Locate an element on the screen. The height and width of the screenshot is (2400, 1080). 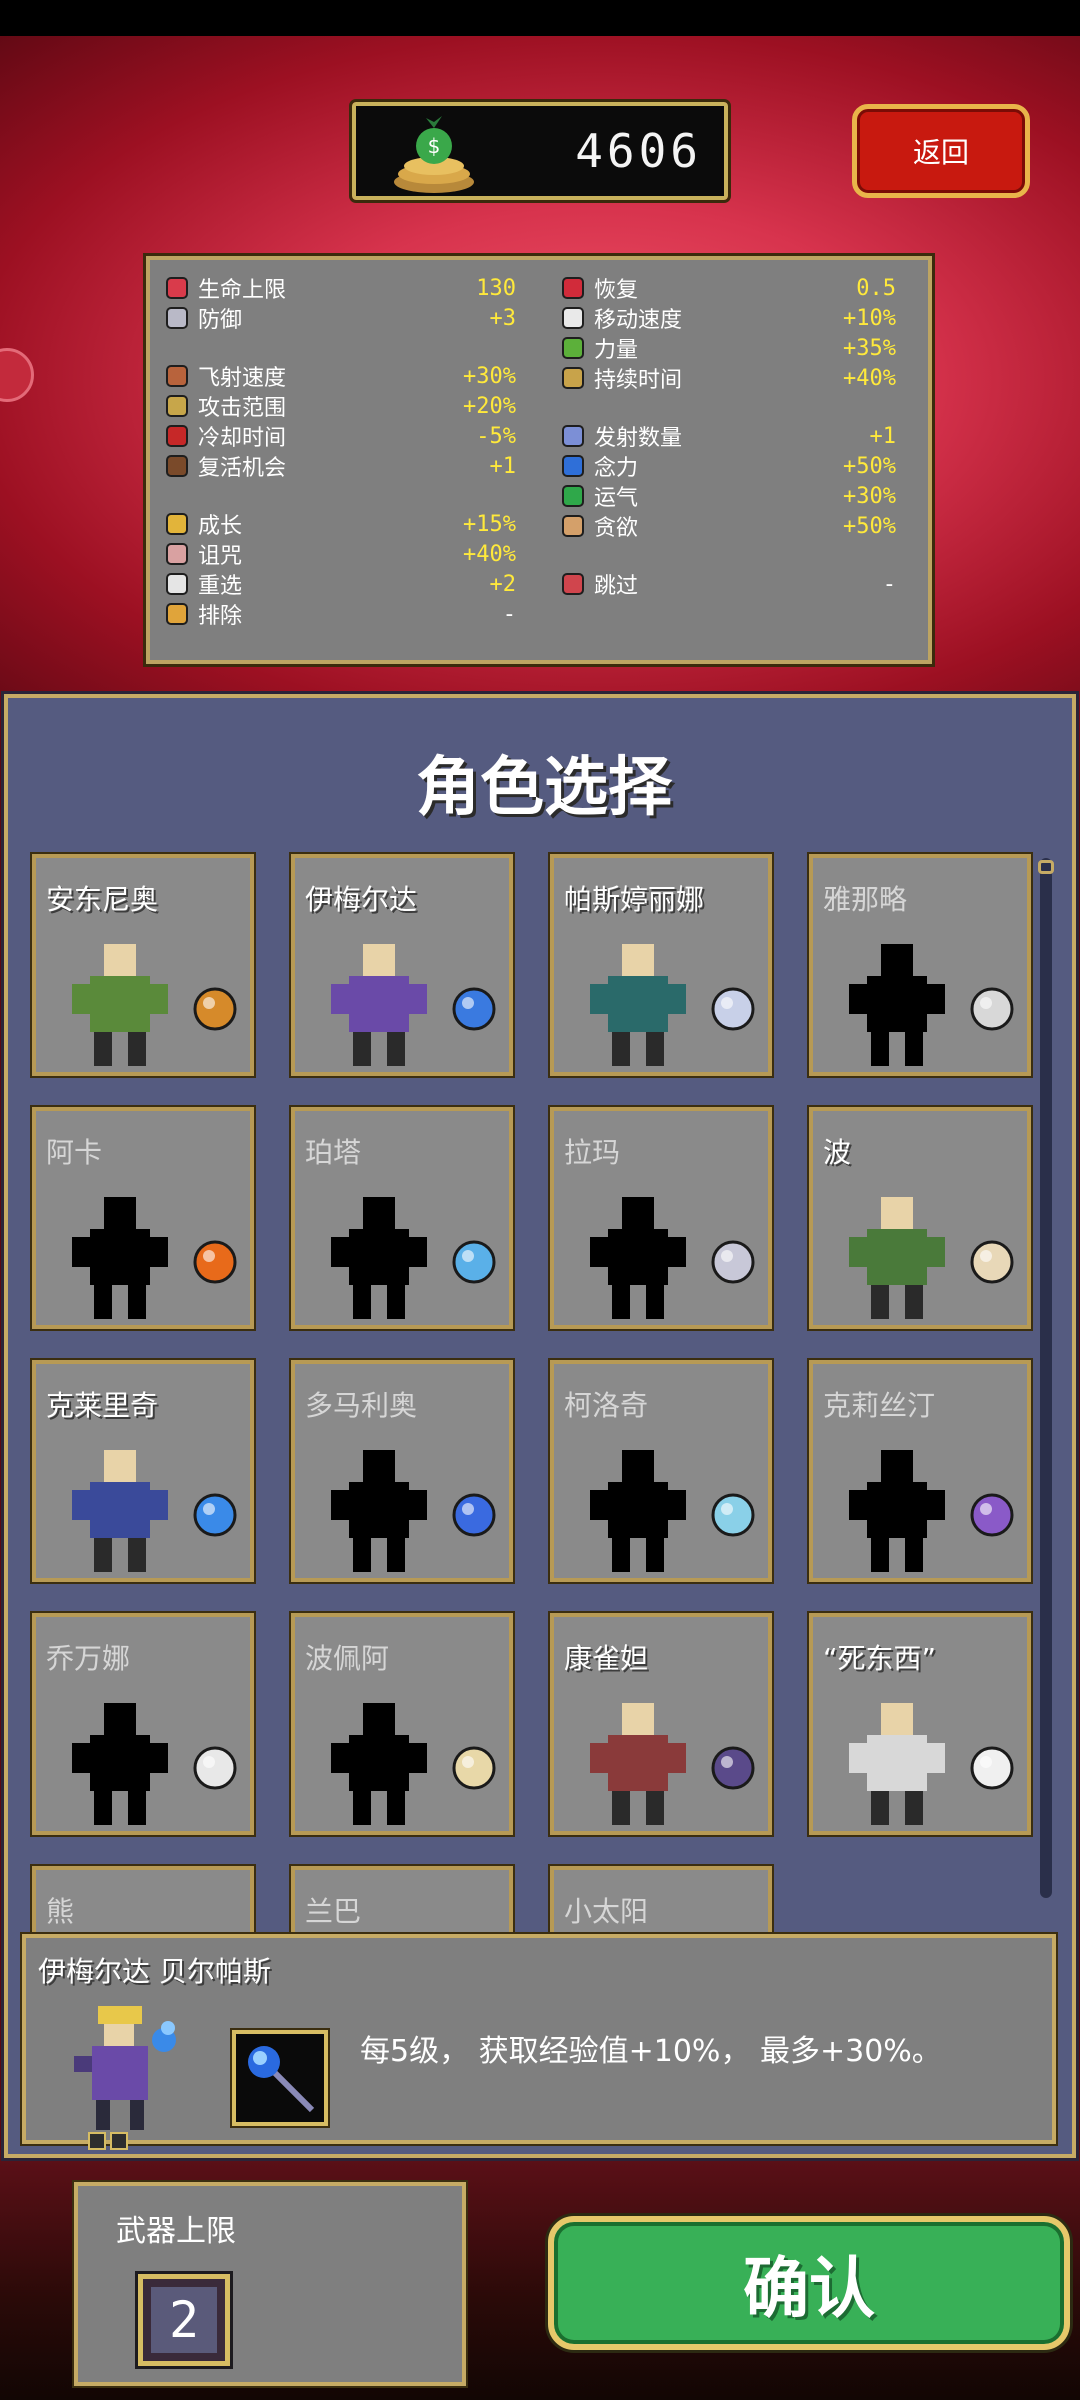
stat-row: 排除 - is located at coordinates (340, 614).